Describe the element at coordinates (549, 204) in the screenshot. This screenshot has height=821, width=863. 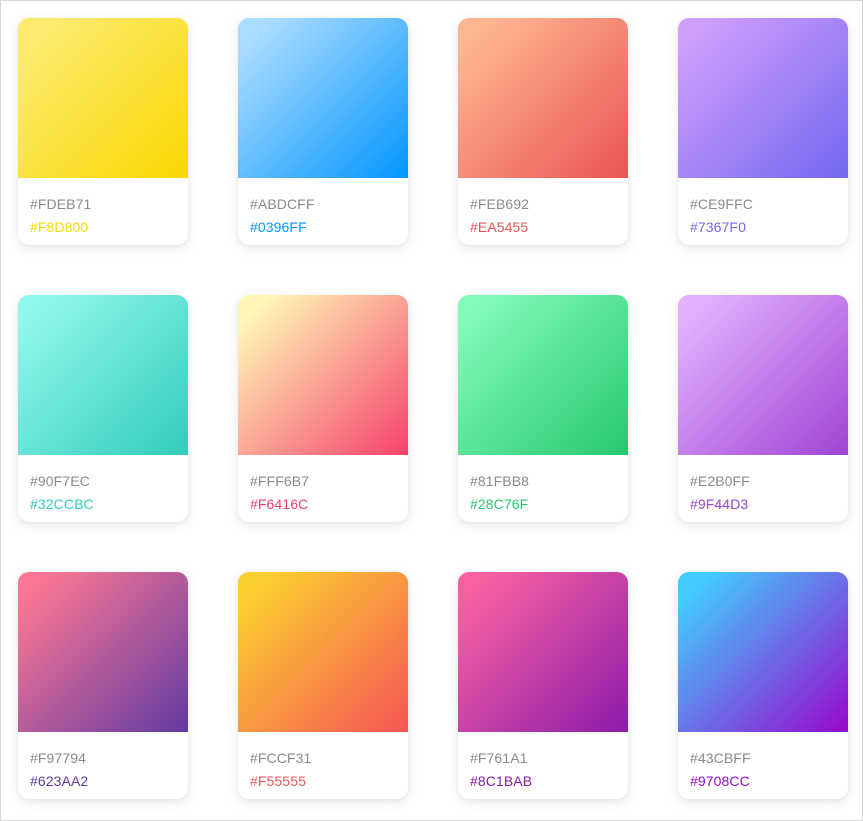
I see `gradient-from-code: #FEB692` at that location.